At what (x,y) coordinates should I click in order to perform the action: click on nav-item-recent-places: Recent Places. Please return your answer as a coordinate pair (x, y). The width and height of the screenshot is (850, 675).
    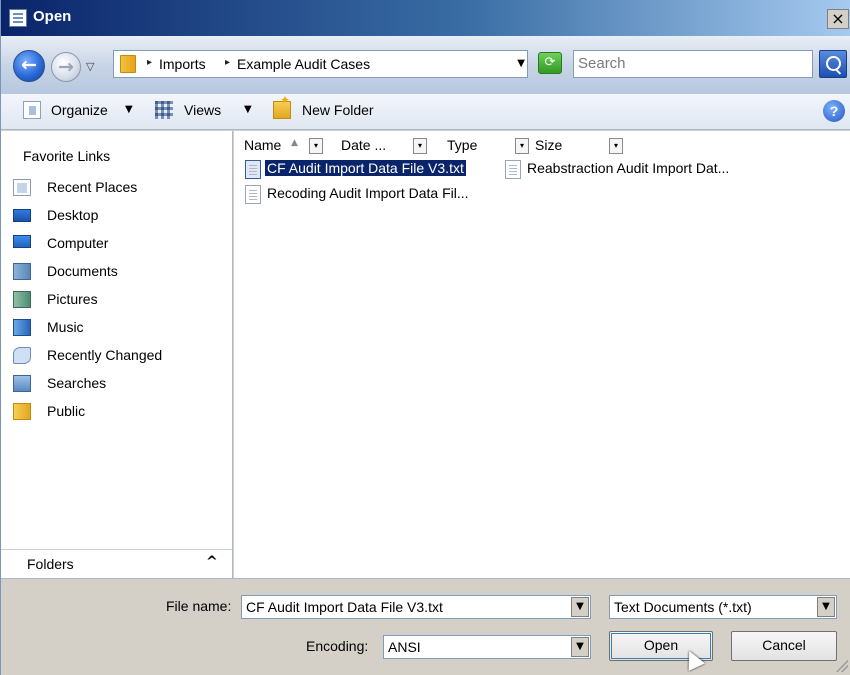
    Looking at the image, I should click on (118, 188).